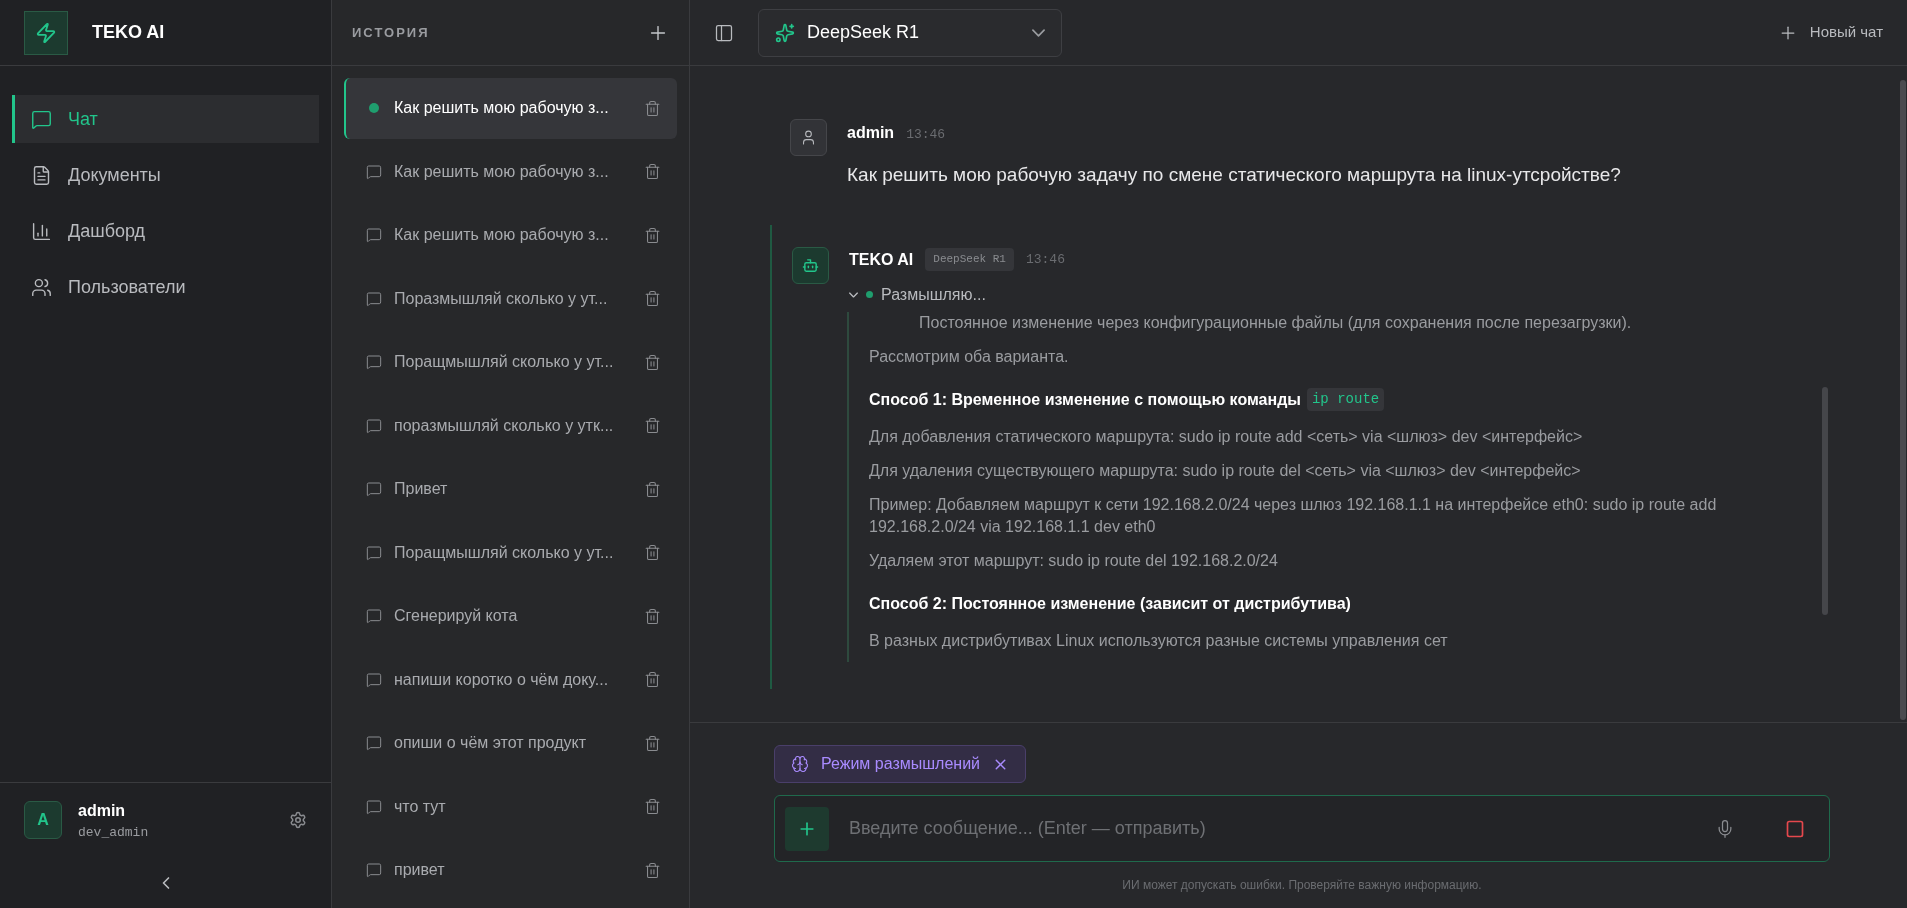  What do you see at coordinates (724, 32) in the screenshot?
I see `sidebar-toggle-icon` at bounding box center [724, 32].